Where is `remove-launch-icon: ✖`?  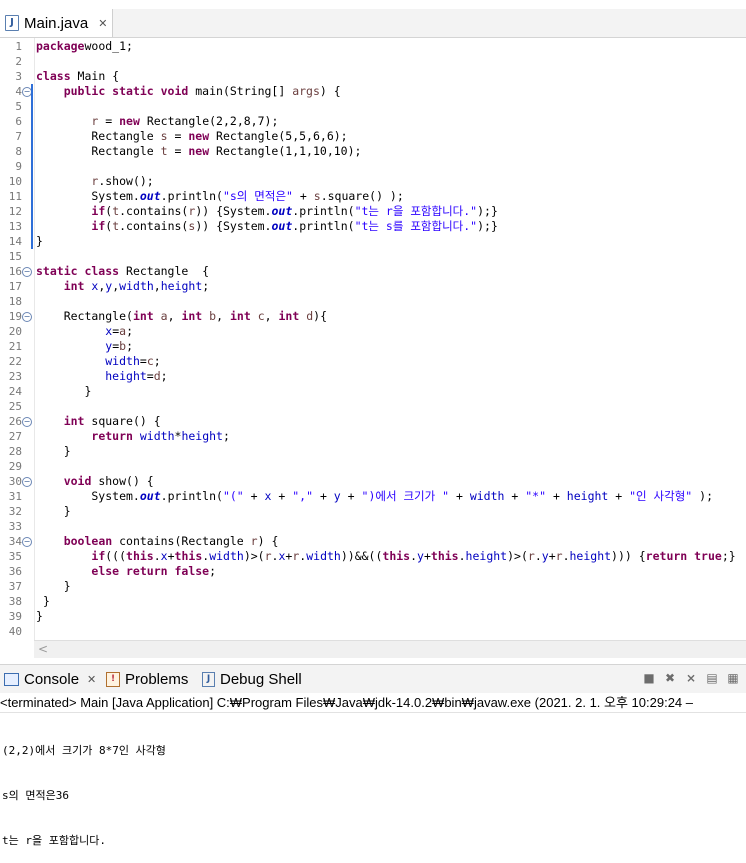 remove-launch-icon: ✖ is located at coordinates (670, 678).